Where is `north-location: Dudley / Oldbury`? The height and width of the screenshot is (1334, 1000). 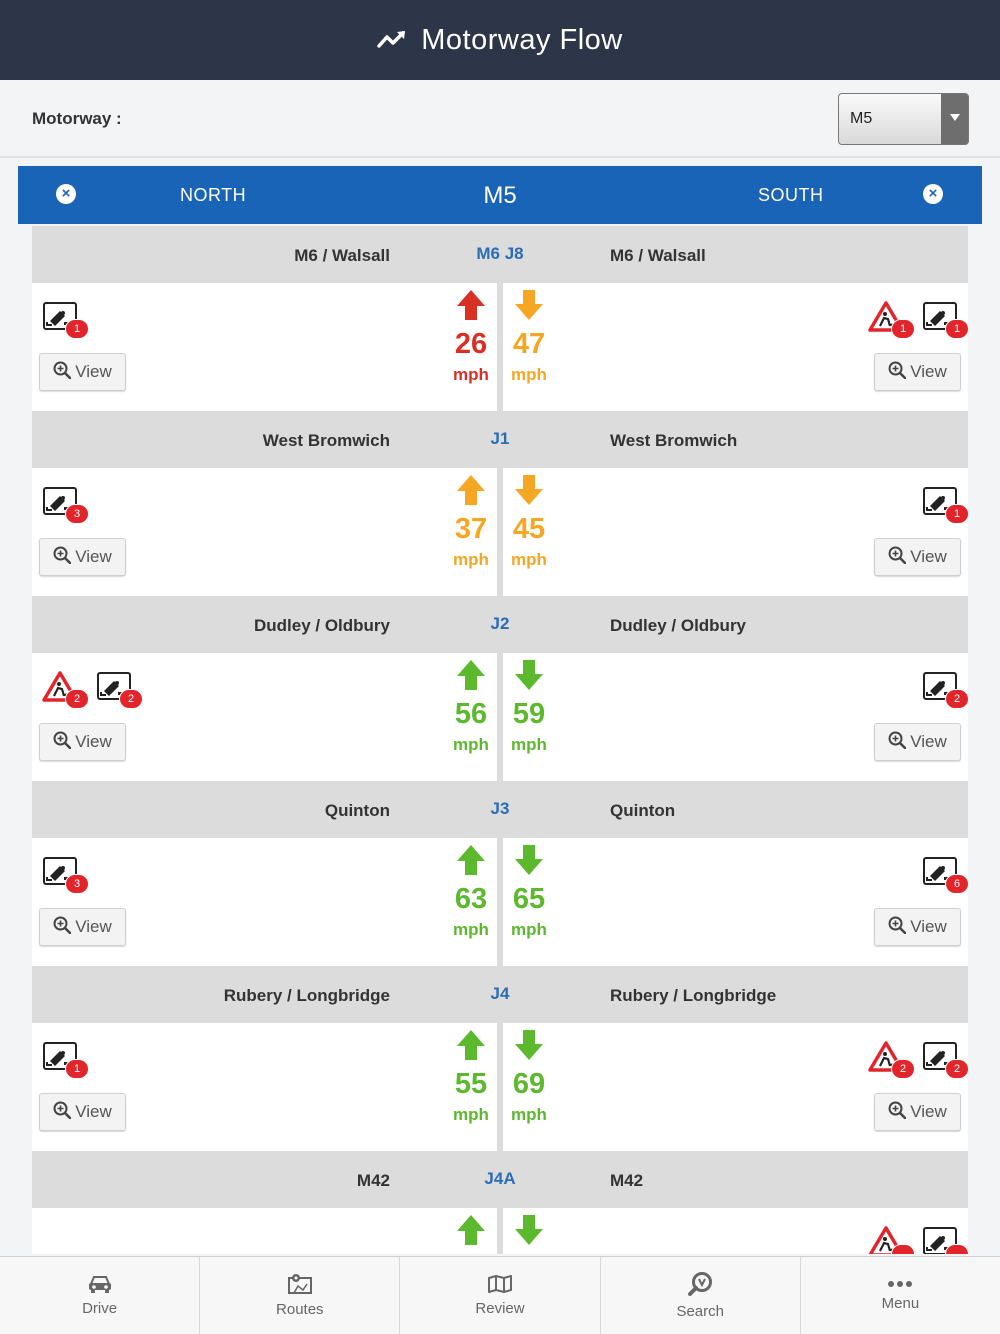
north-location: Dudley / Oldbury is located at coordinates (321, 625).